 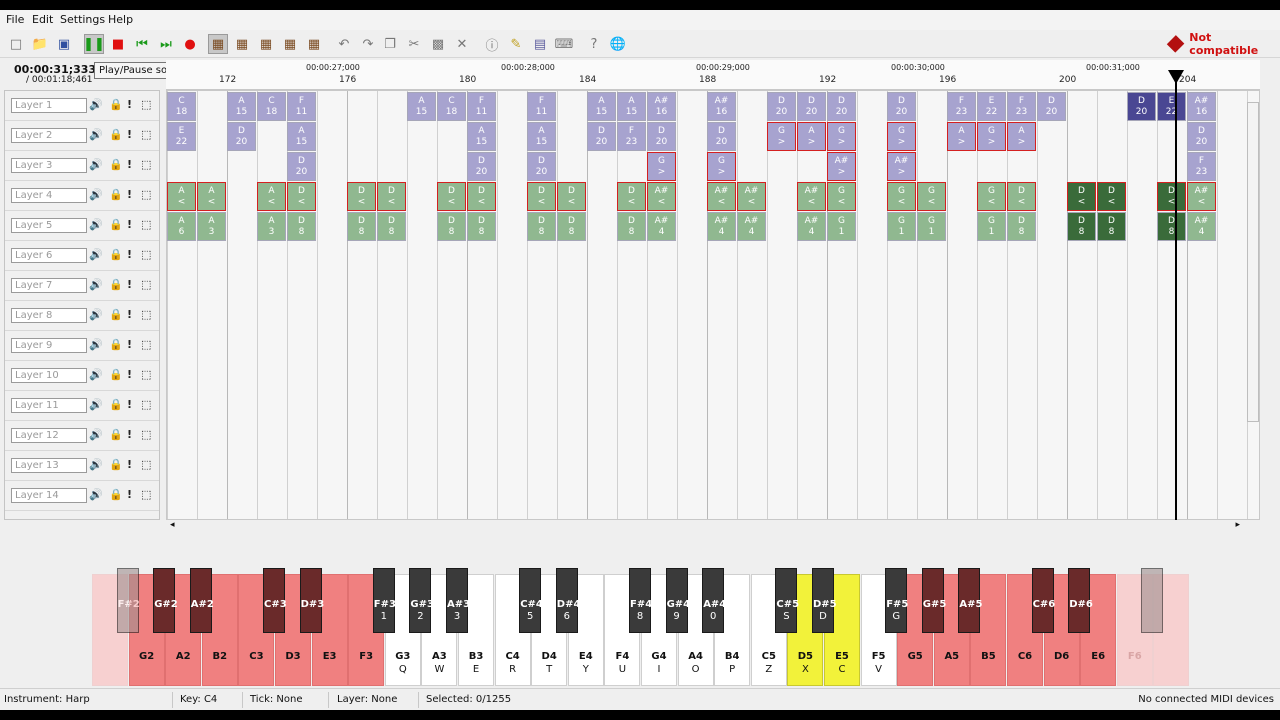 I want to click on note-block: A <, so click(x=271, y=196).